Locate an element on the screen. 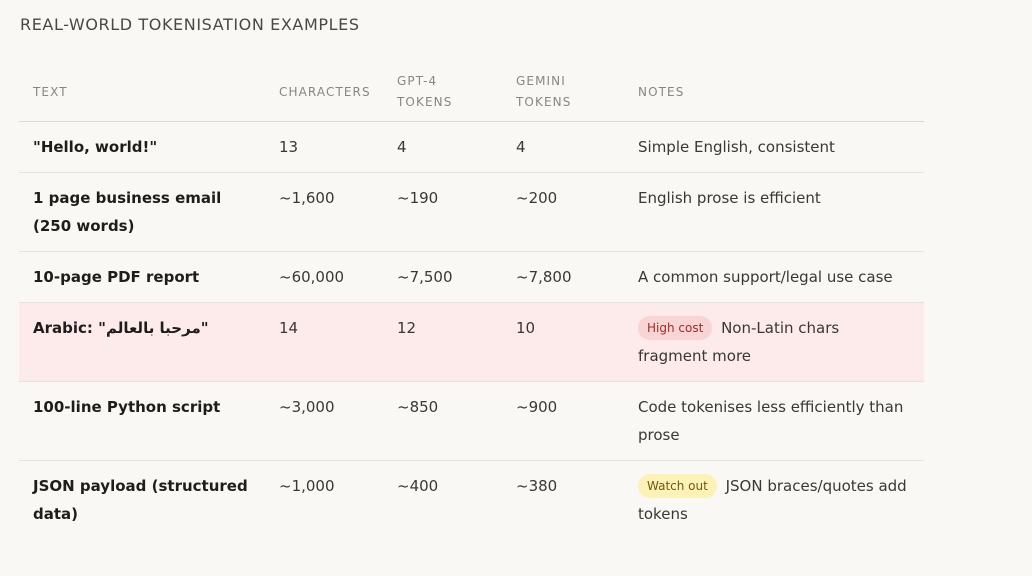 The width and height of the screenshot is (1032, 576). cell-notes: English prose is efficient is located at coordinates (774, 212).